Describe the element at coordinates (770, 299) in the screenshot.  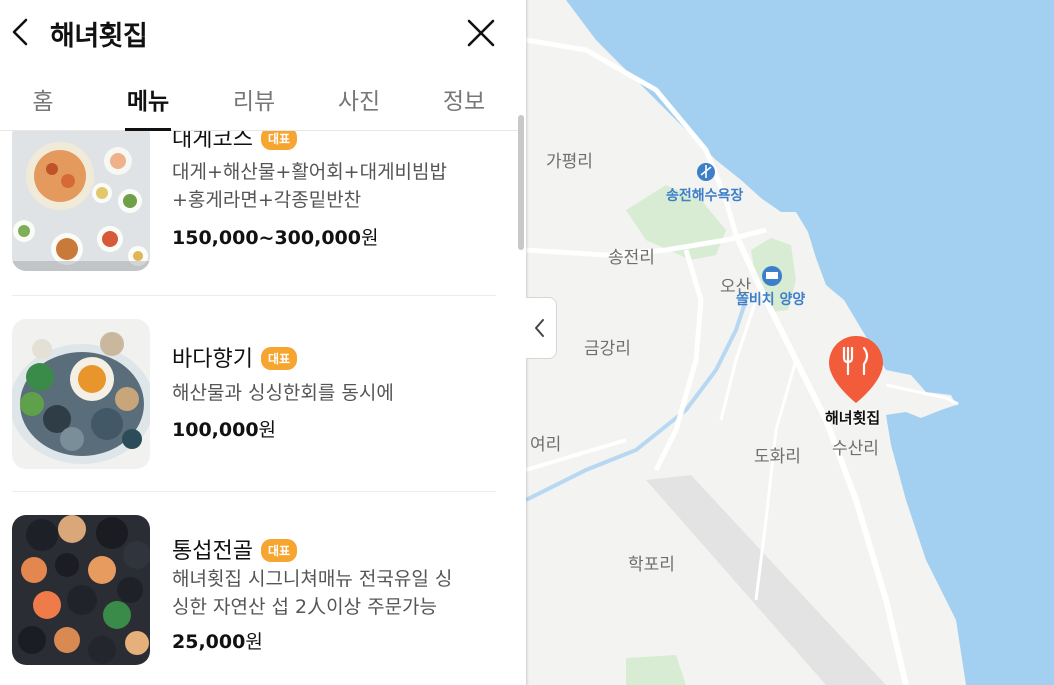
I see `map-label-solbeach: 쏠비치 양양` at that location.